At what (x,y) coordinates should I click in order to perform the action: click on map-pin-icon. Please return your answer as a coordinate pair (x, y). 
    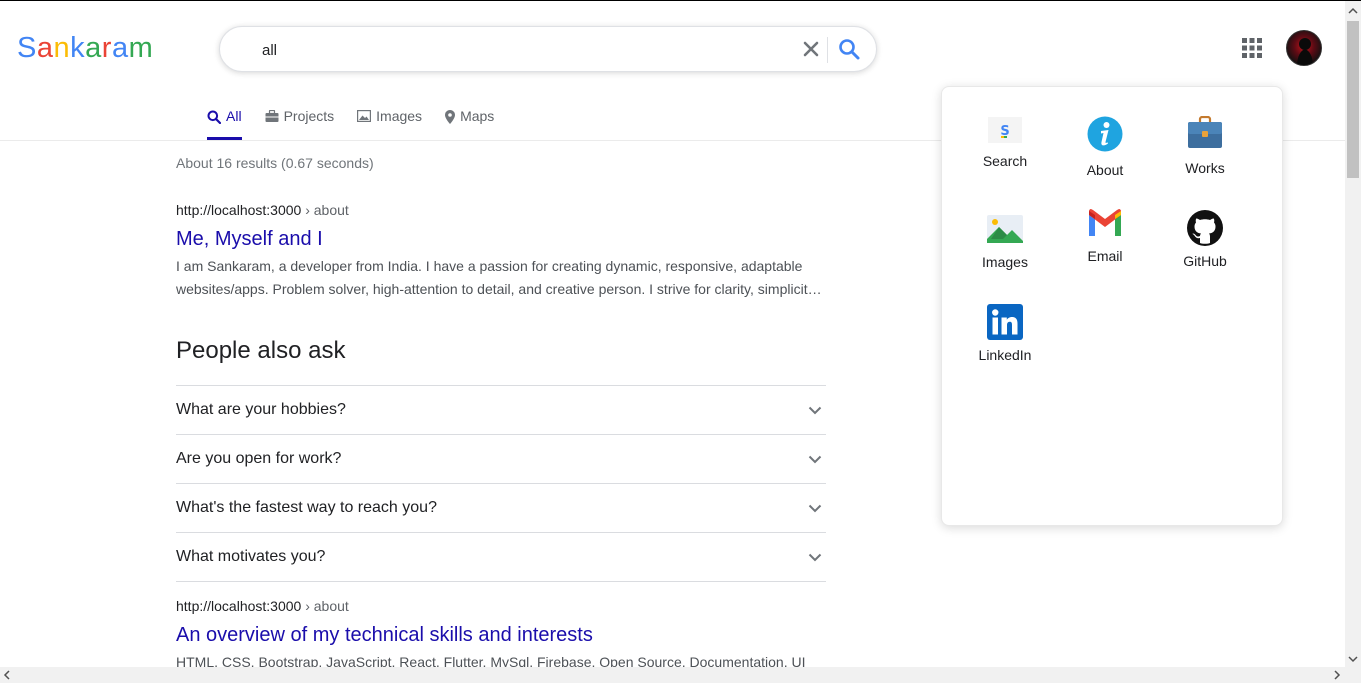
    Looking at the image, I should click on (450, 117).